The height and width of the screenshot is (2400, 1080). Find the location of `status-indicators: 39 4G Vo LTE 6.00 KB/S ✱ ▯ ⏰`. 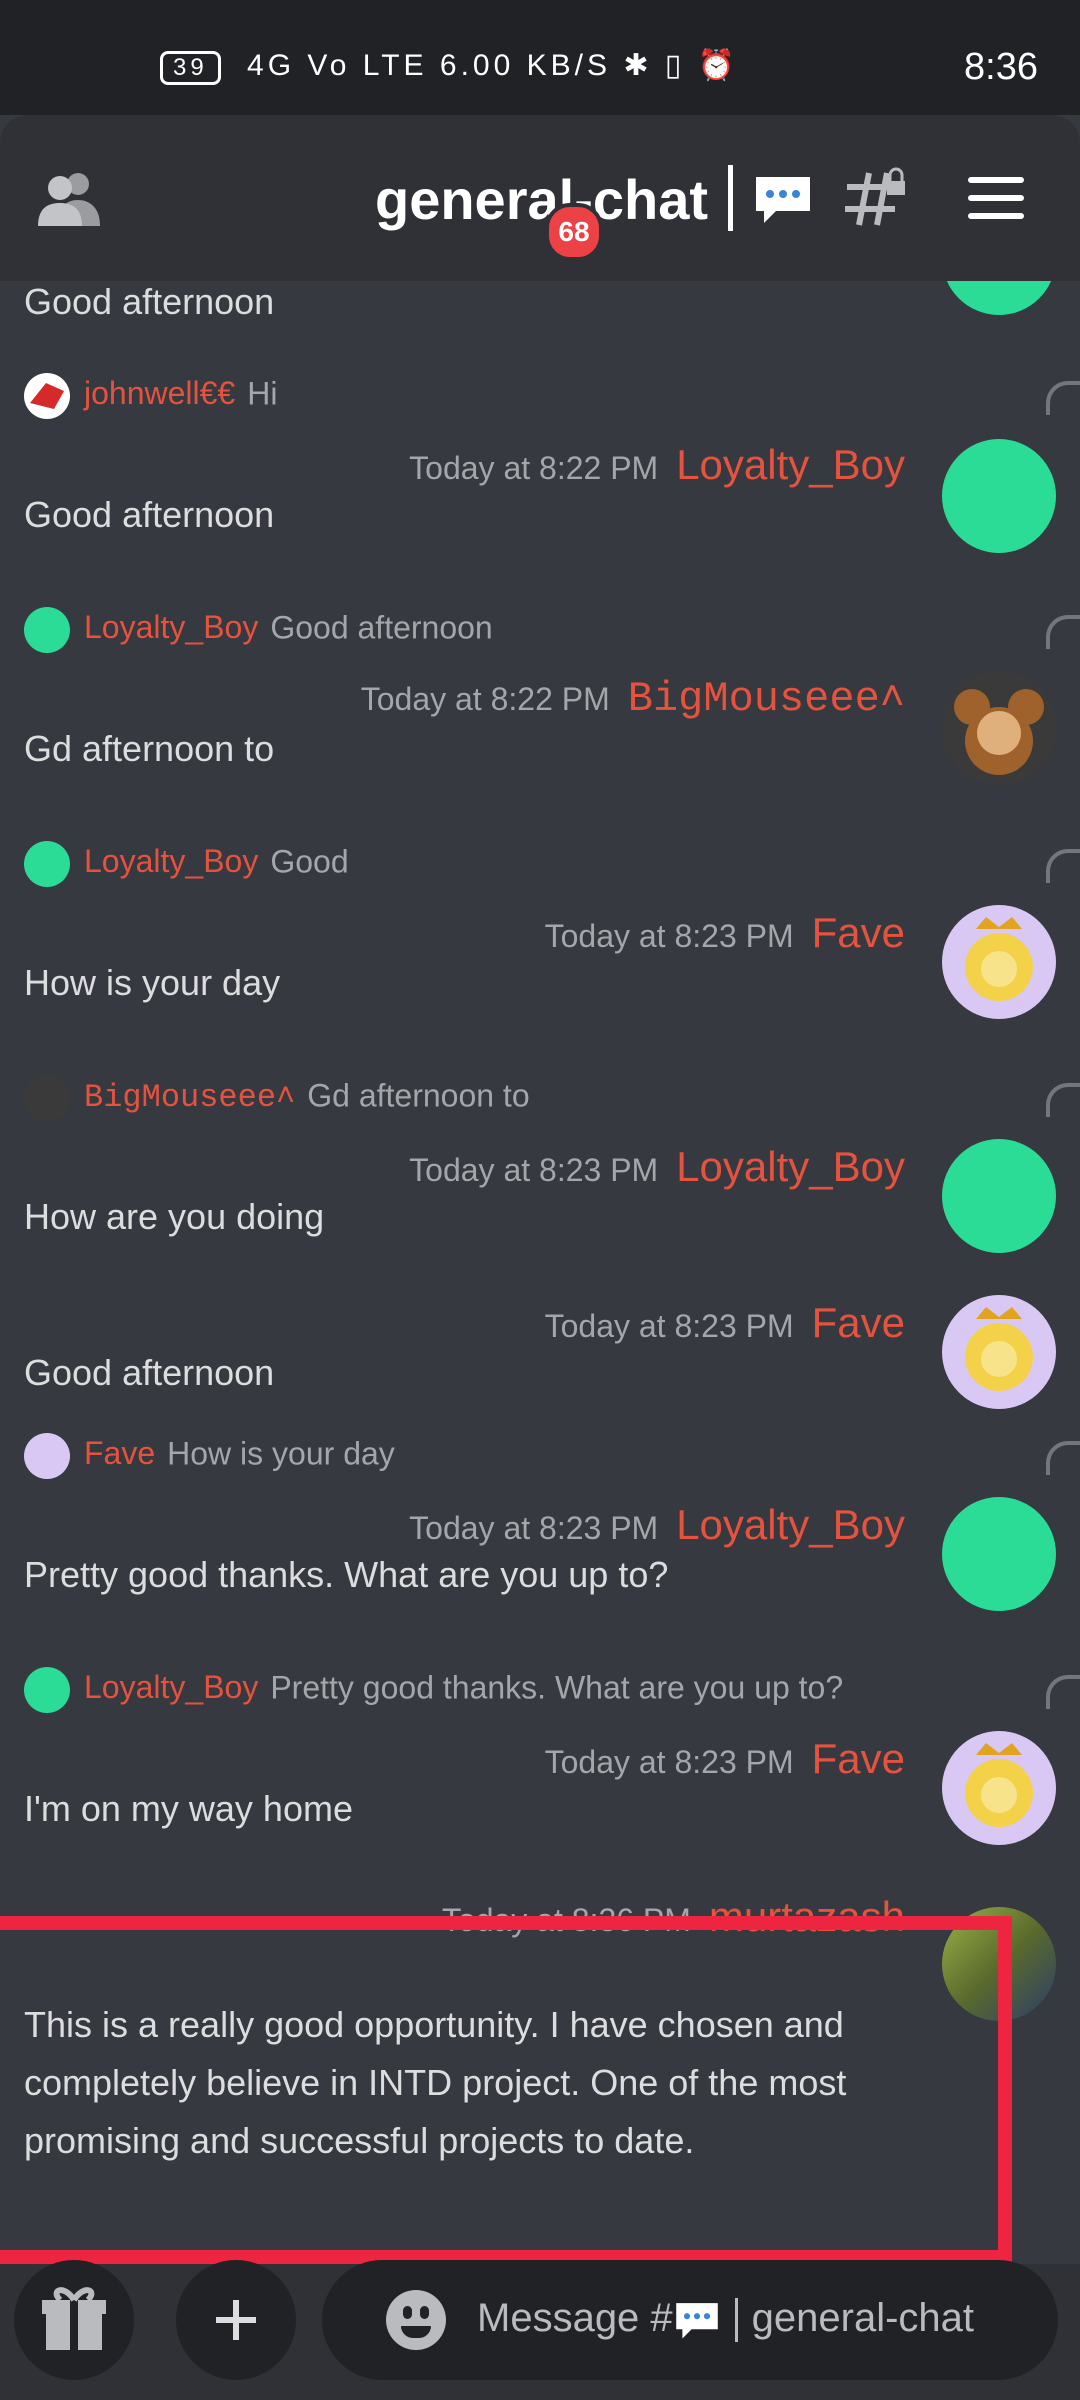

status-indicators: 39 4G Vo LTE 6.00 KB/S ✱ ▯ ⏰ is located at coordinates (449, 66).